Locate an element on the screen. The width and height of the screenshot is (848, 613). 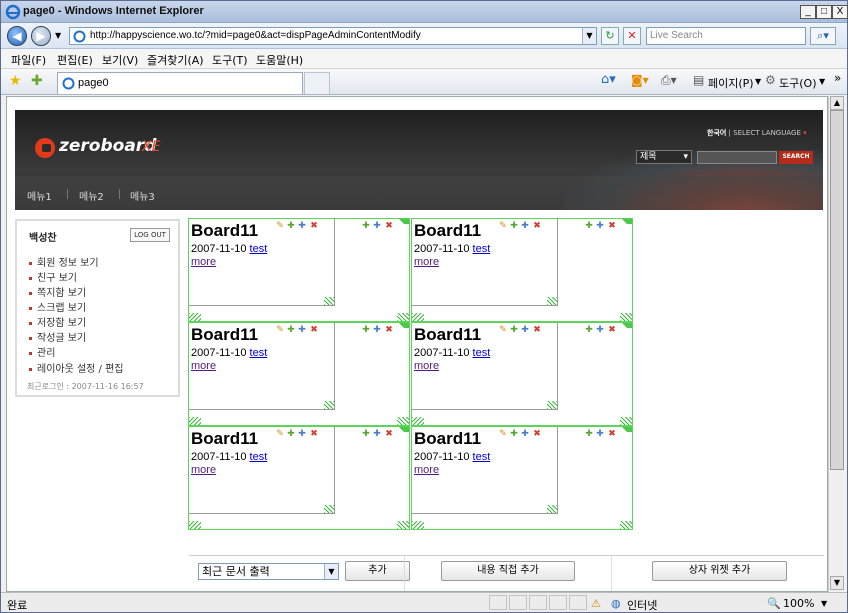
tools-menu: 도구(O) is located at coordinates (797, 83).